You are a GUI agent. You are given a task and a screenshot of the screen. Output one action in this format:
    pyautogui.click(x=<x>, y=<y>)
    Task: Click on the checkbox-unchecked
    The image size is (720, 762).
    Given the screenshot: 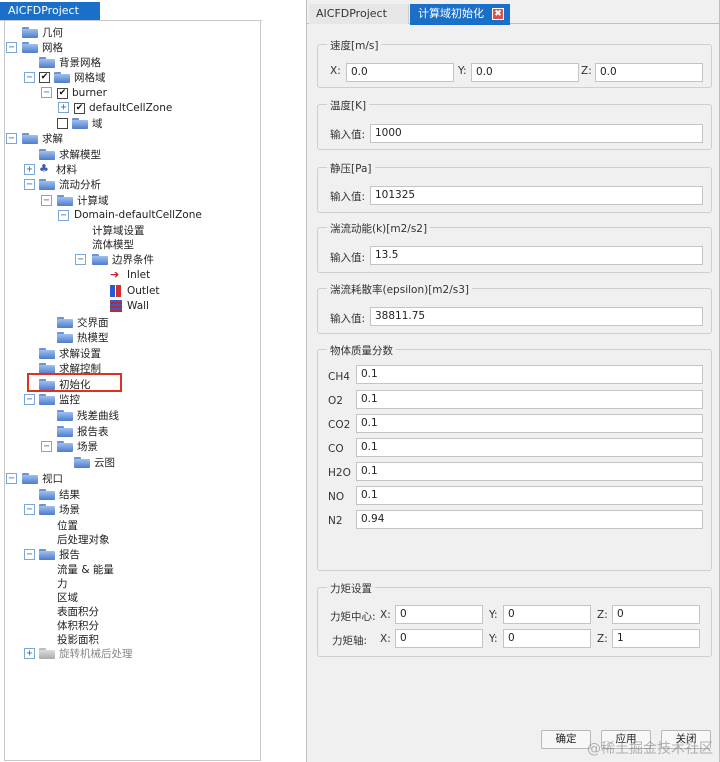 What is the action you would take?
    pyautogui.click(x=62, y=123)
    